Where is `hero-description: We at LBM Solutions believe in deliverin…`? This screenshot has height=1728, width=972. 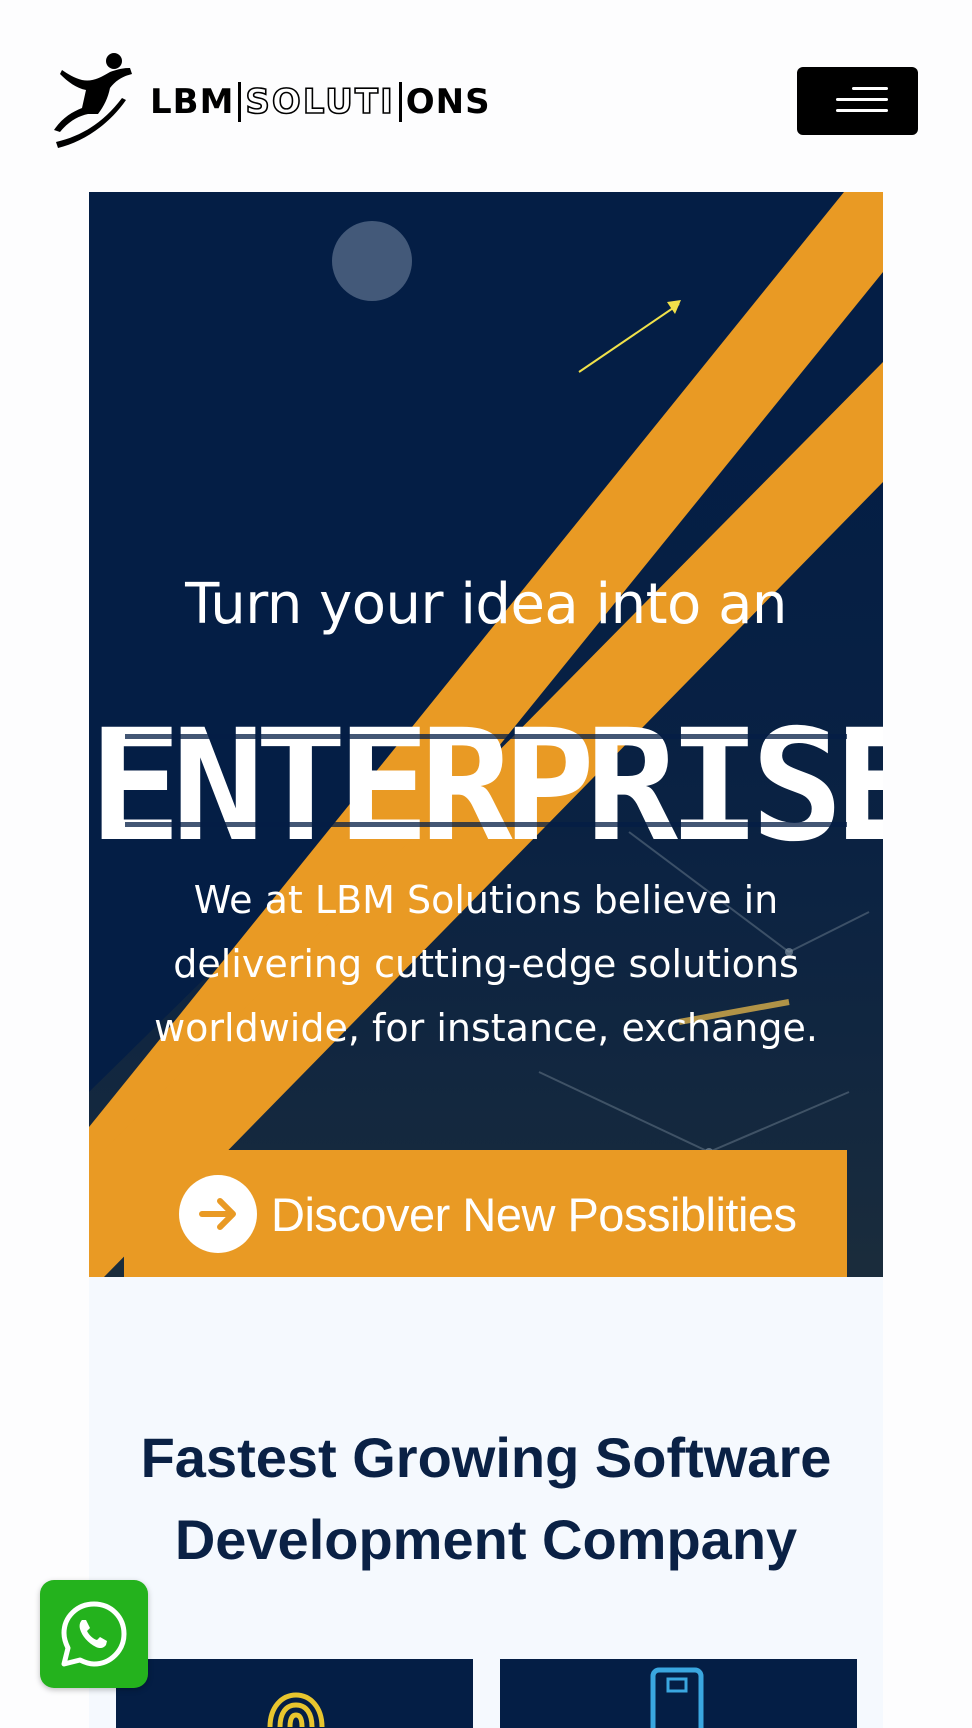
hero-description: We at LBM Solutions believe in deliverin… is located at coordinates (486, 964).